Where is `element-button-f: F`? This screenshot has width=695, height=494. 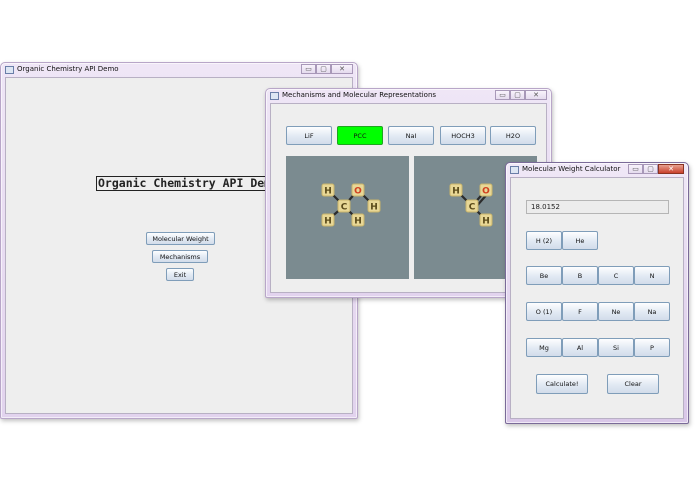 element-button-f: F is located at coordinates (580, 311).